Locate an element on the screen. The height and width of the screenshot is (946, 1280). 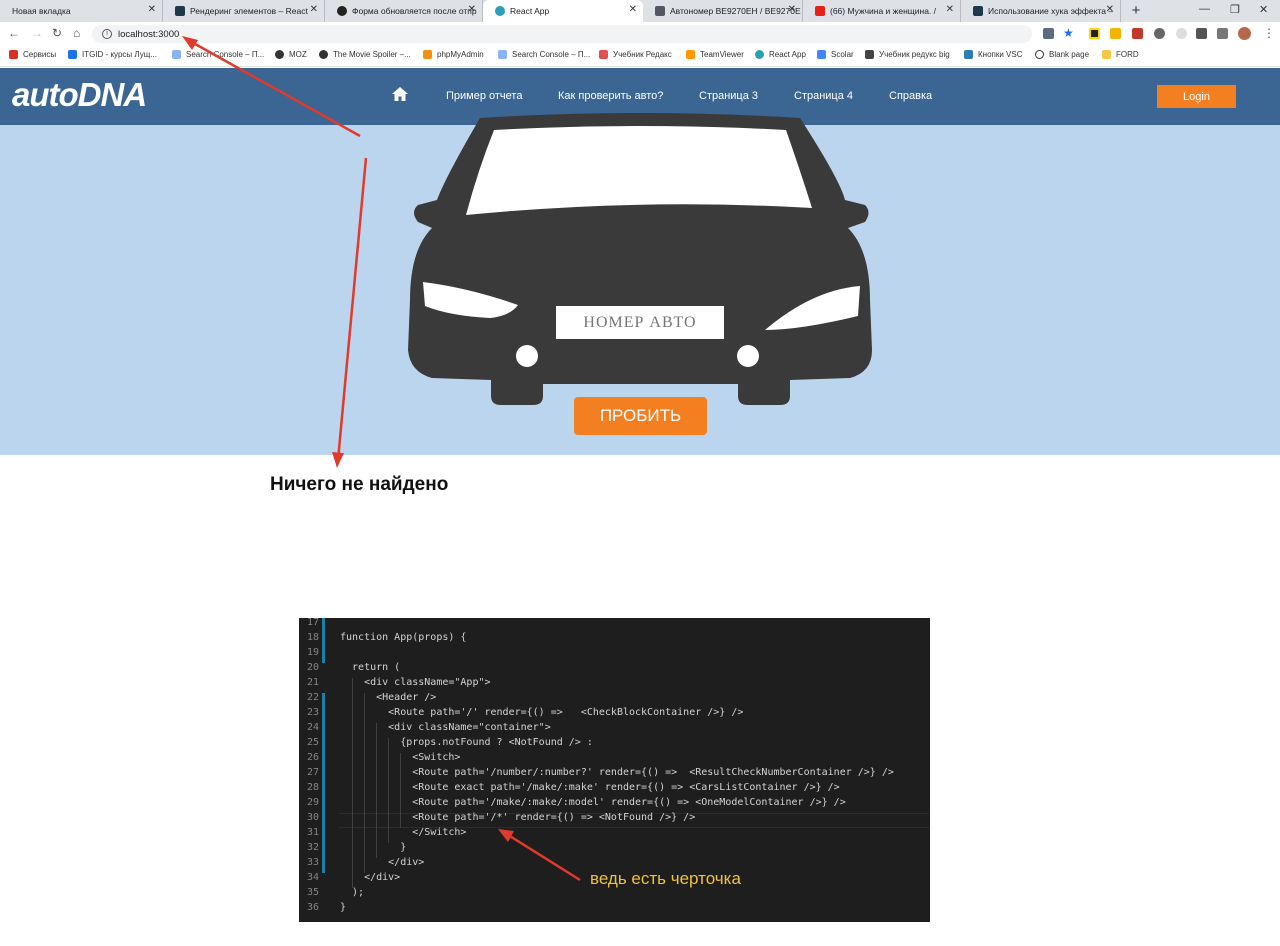
line-text: <div className="container"> is located at coordinates (445, 727).